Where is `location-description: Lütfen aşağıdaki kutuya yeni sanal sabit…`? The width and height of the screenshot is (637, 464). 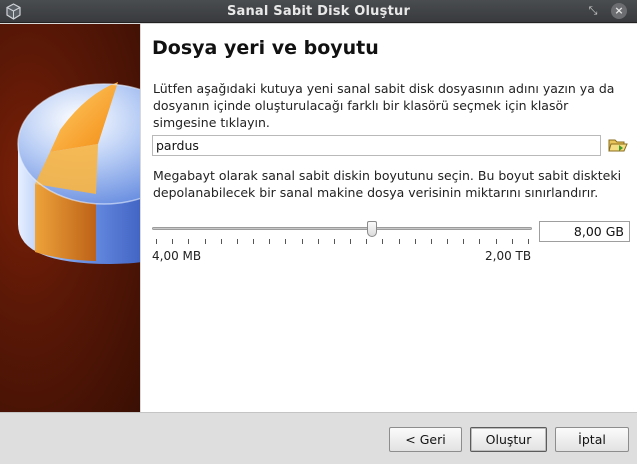 location-description: Lütfen aşağıdaki kutuya yeni sanal sabit… is located at coordinates (384, 105).